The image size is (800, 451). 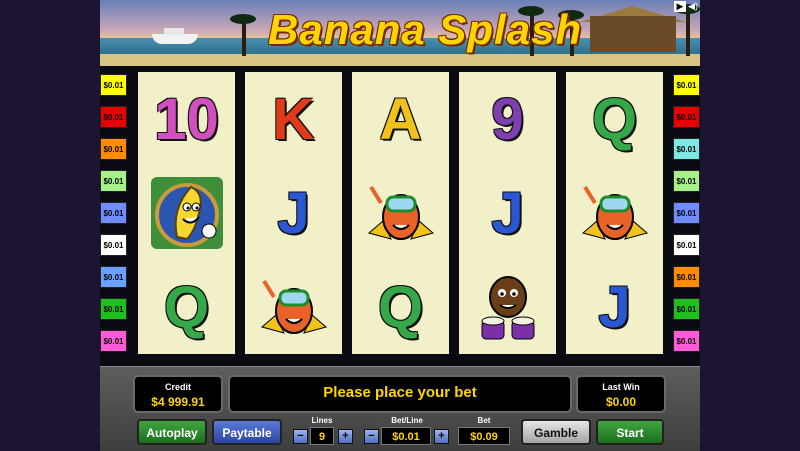 I want to click on play-icon: ▶, so click(x=680, y=6).